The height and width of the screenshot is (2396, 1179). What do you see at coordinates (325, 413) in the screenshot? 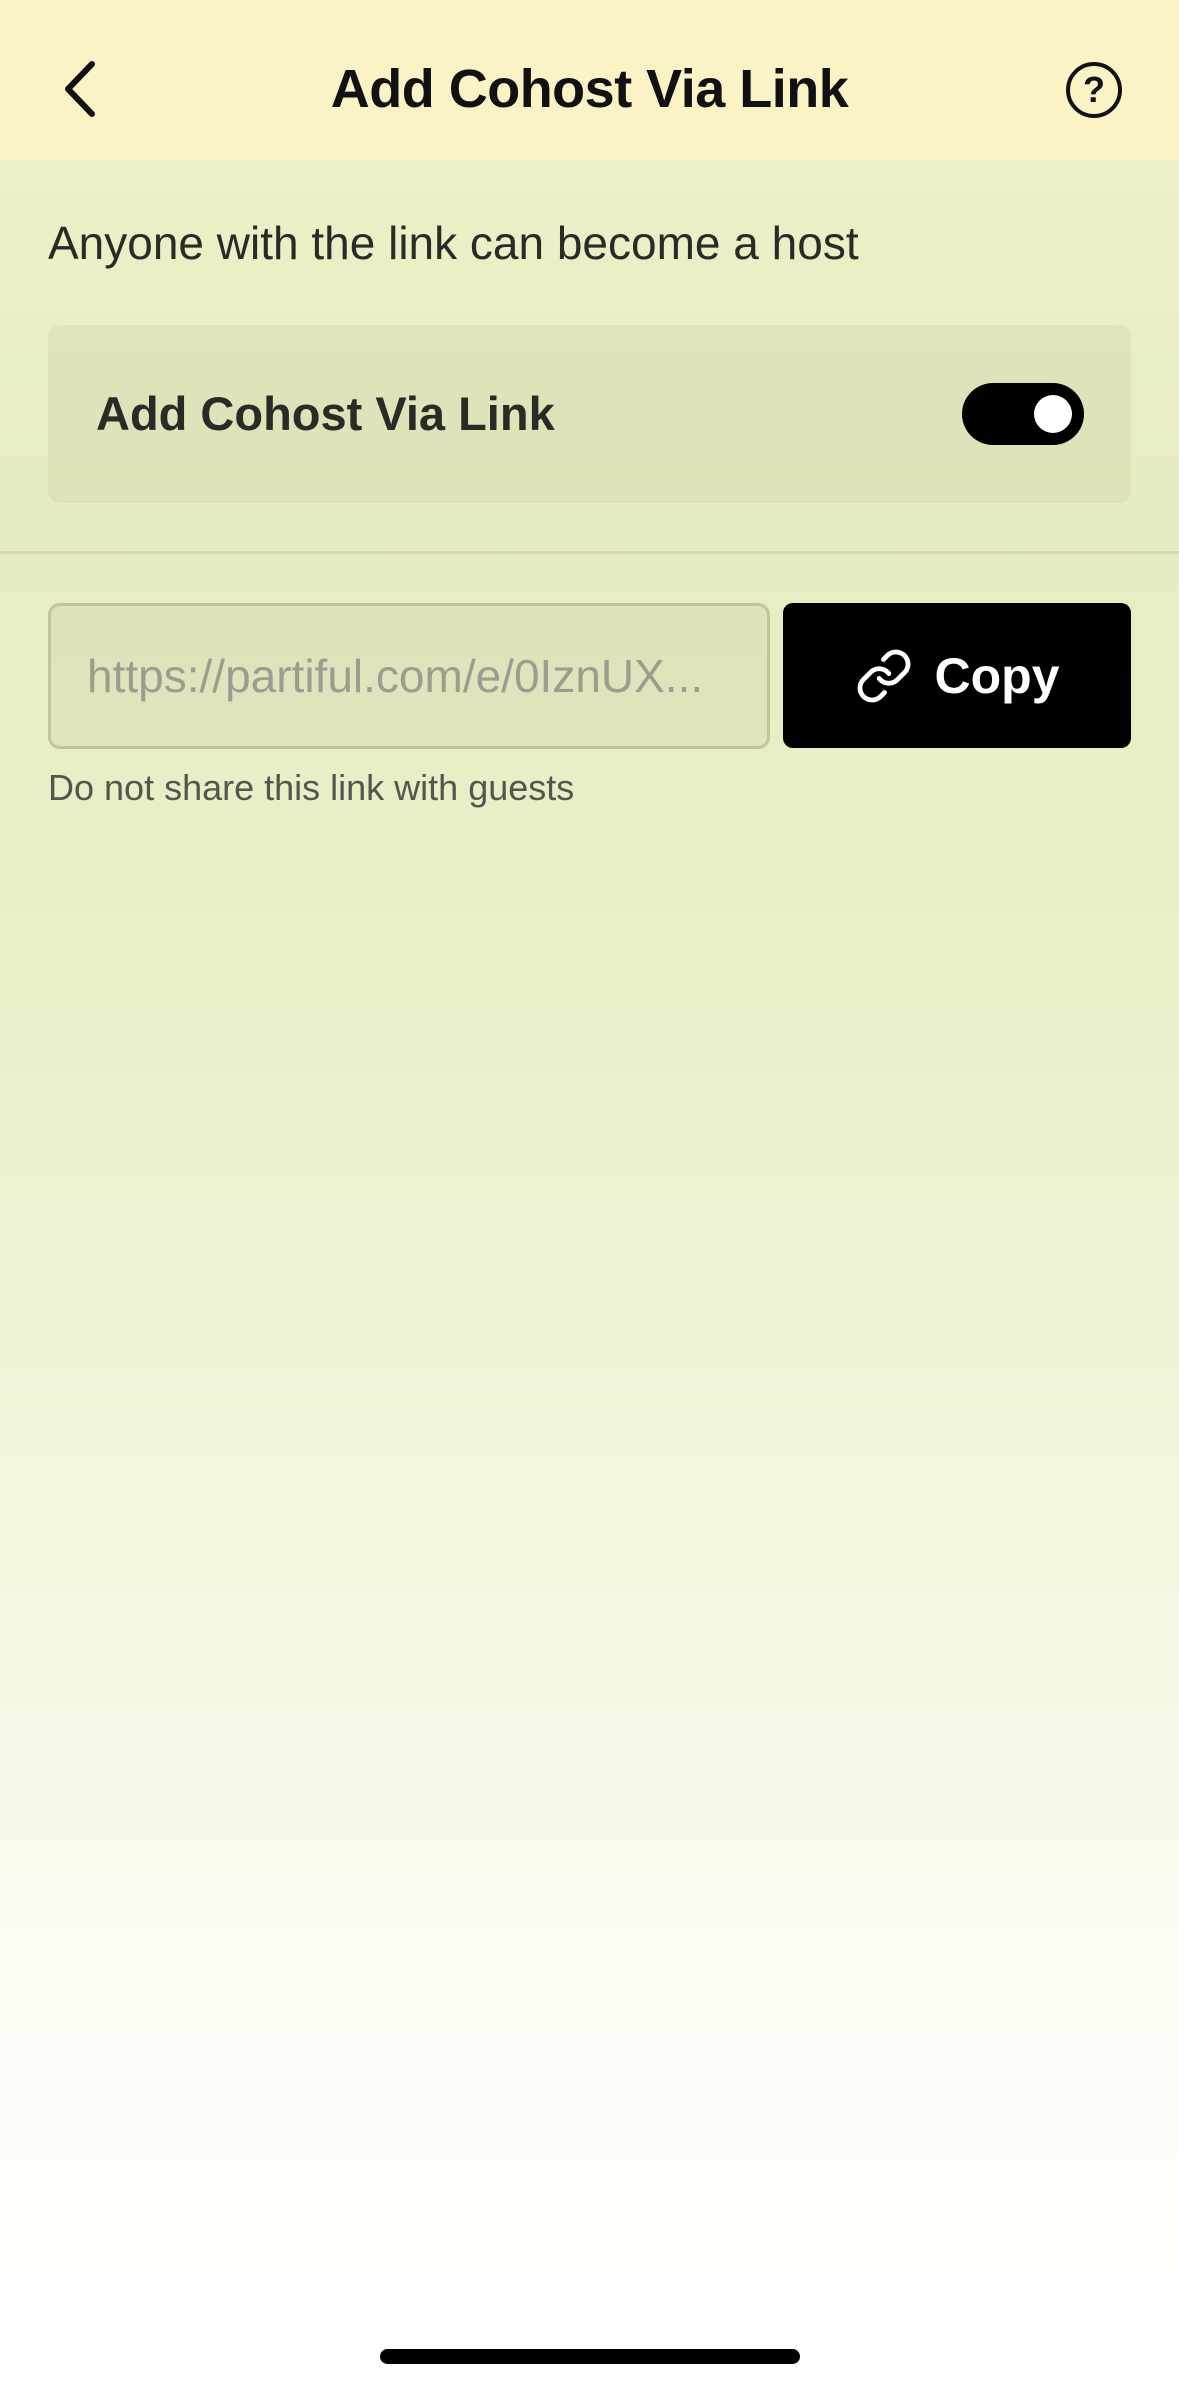
I see `setting-label: Add Cohost Via Link` at bounding box center [325, 413].